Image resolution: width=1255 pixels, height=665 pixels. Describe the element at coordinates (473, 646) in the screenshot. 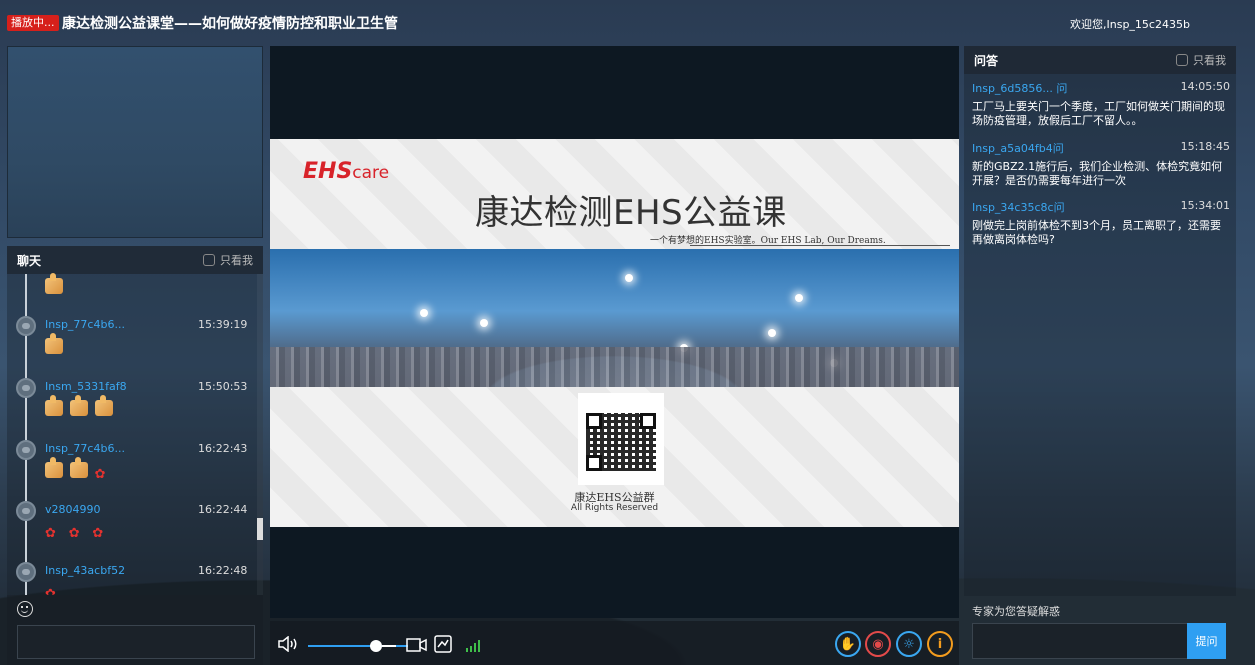

I see `signal-strength-icon` at that location.